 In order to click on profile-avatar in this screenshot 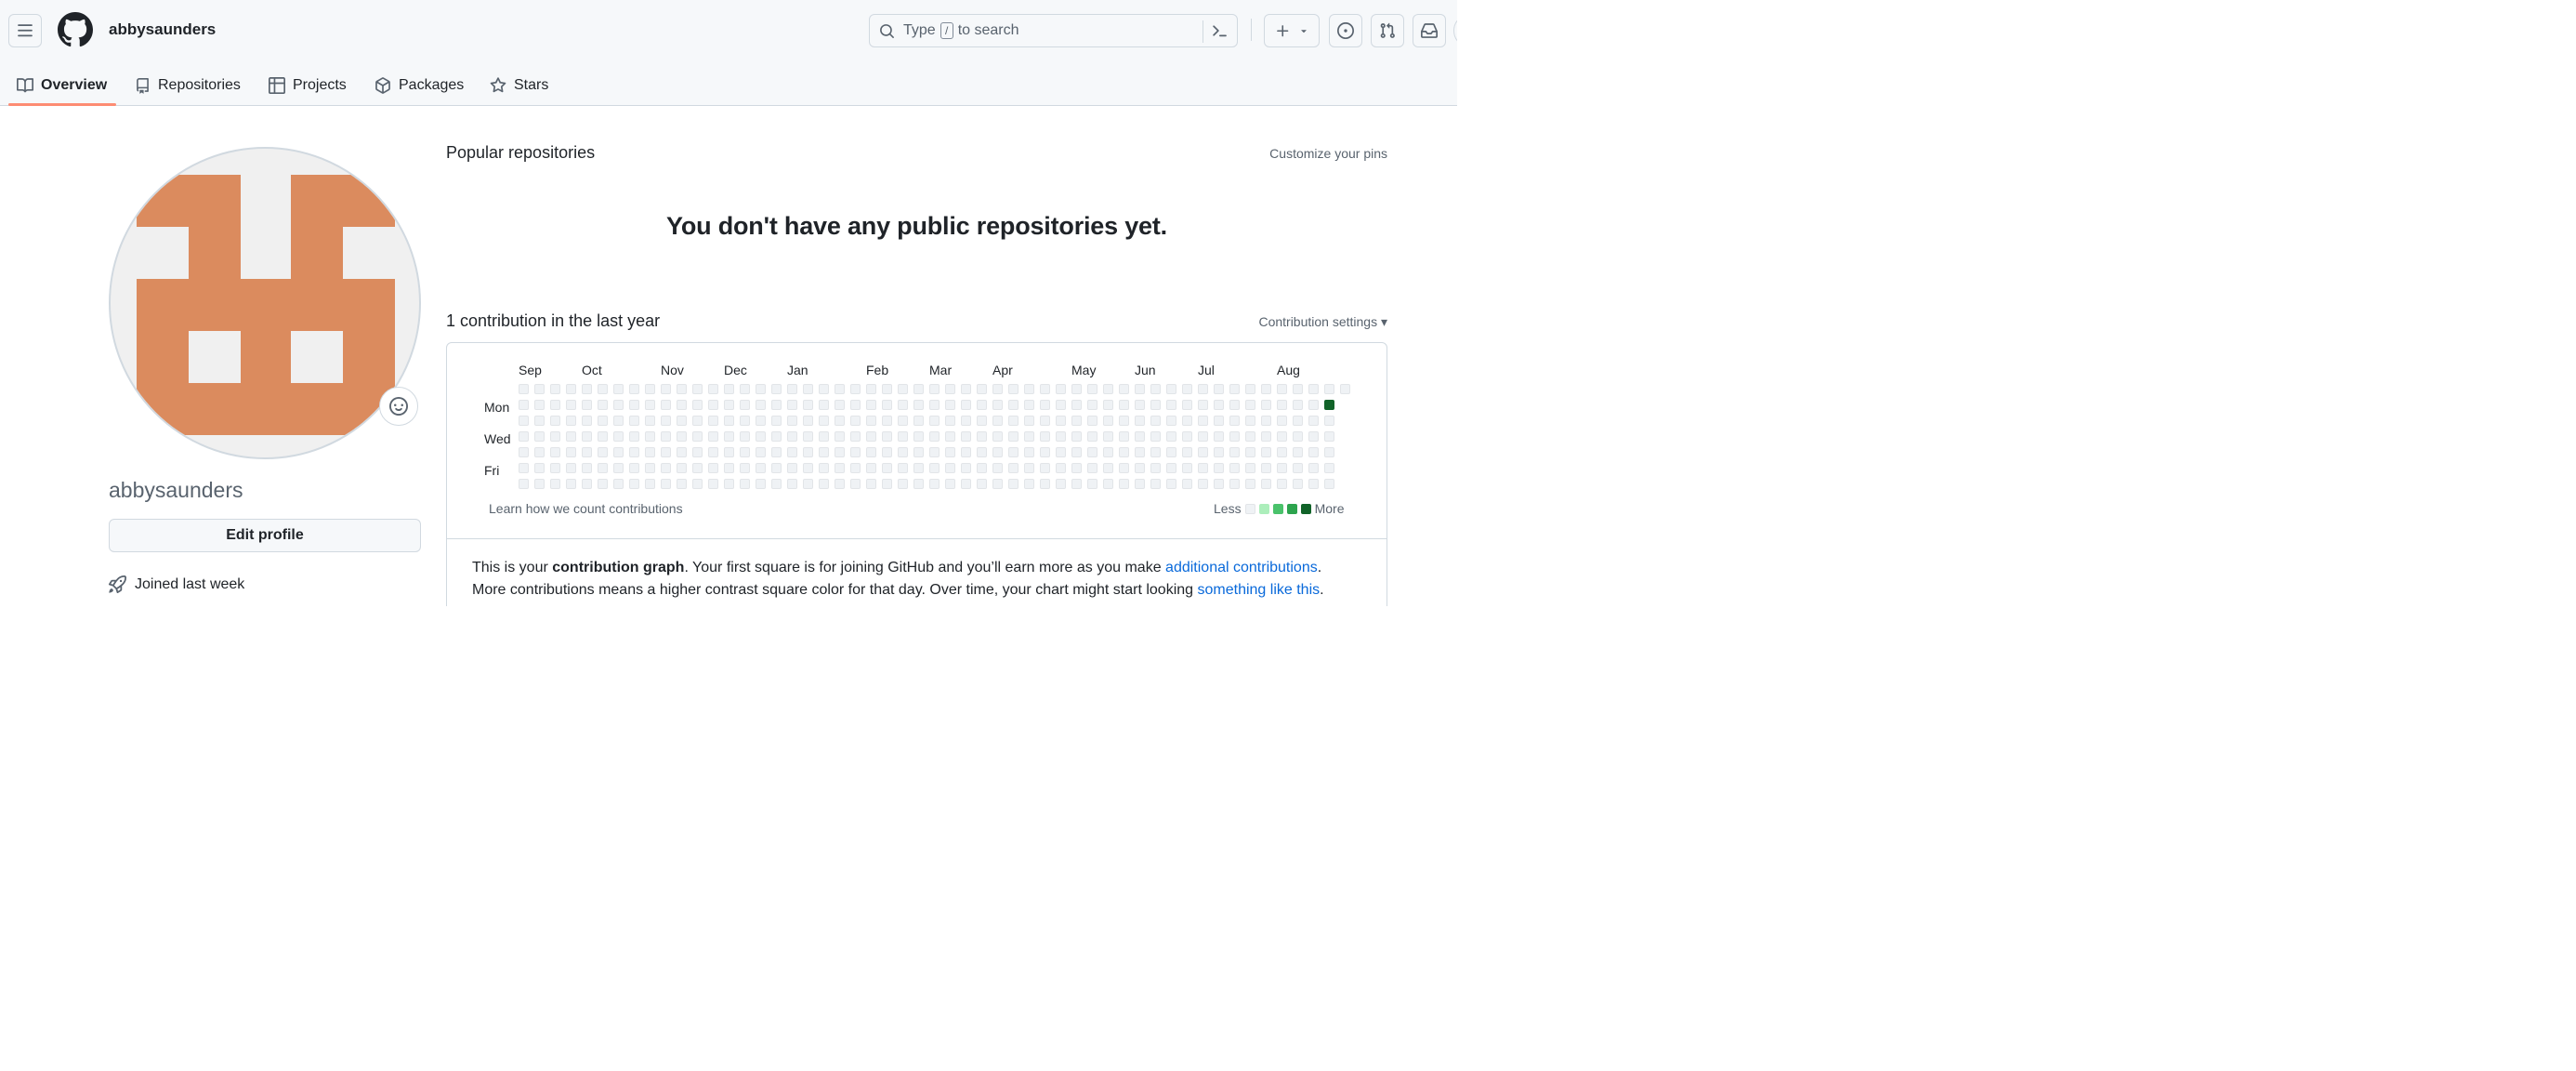, I will do `click(265, 303)`.